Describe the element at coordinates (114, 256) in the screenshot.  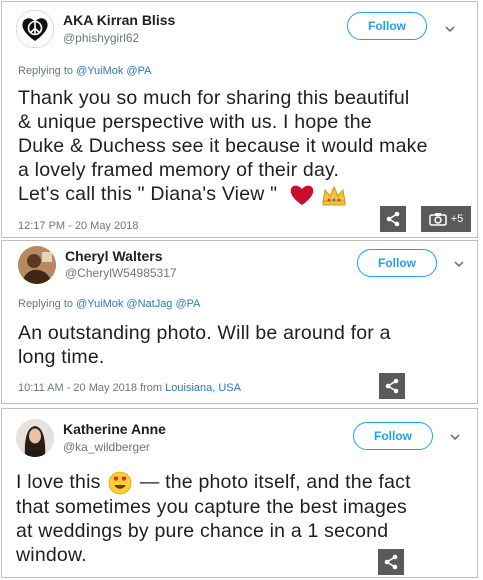
I see `display-name: Cheryl Walters` at that location.